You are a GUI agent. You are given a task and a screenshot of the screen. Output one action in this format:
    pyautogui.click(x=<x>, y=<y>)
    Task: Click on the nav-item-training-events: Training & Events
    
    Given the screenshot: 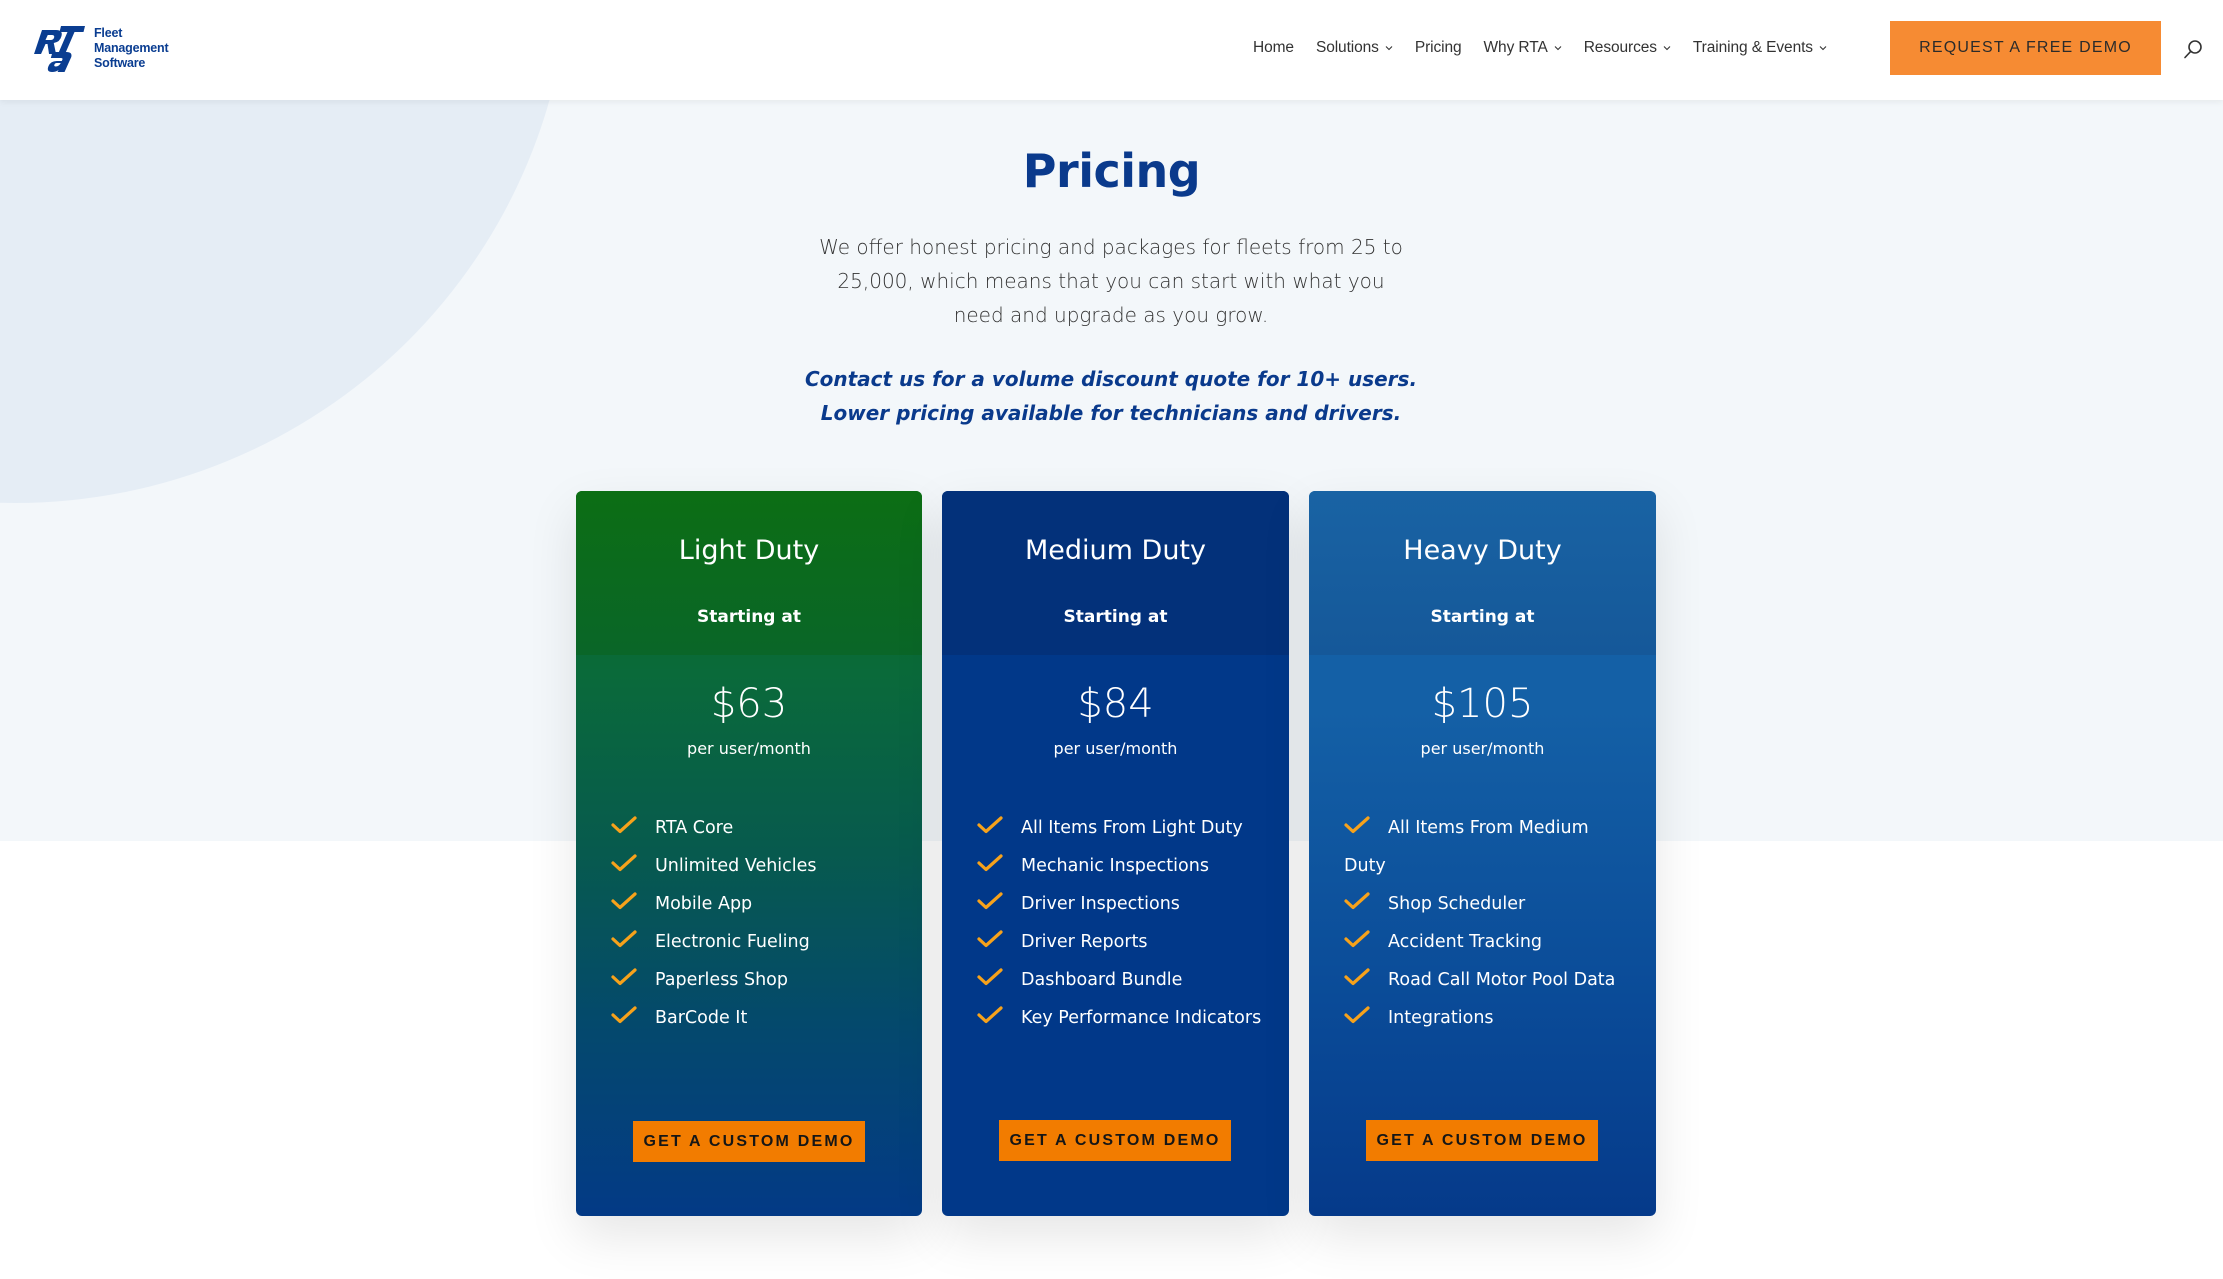 What is the action you would take?
    pyautogui.click(x=1760, y=48)
    